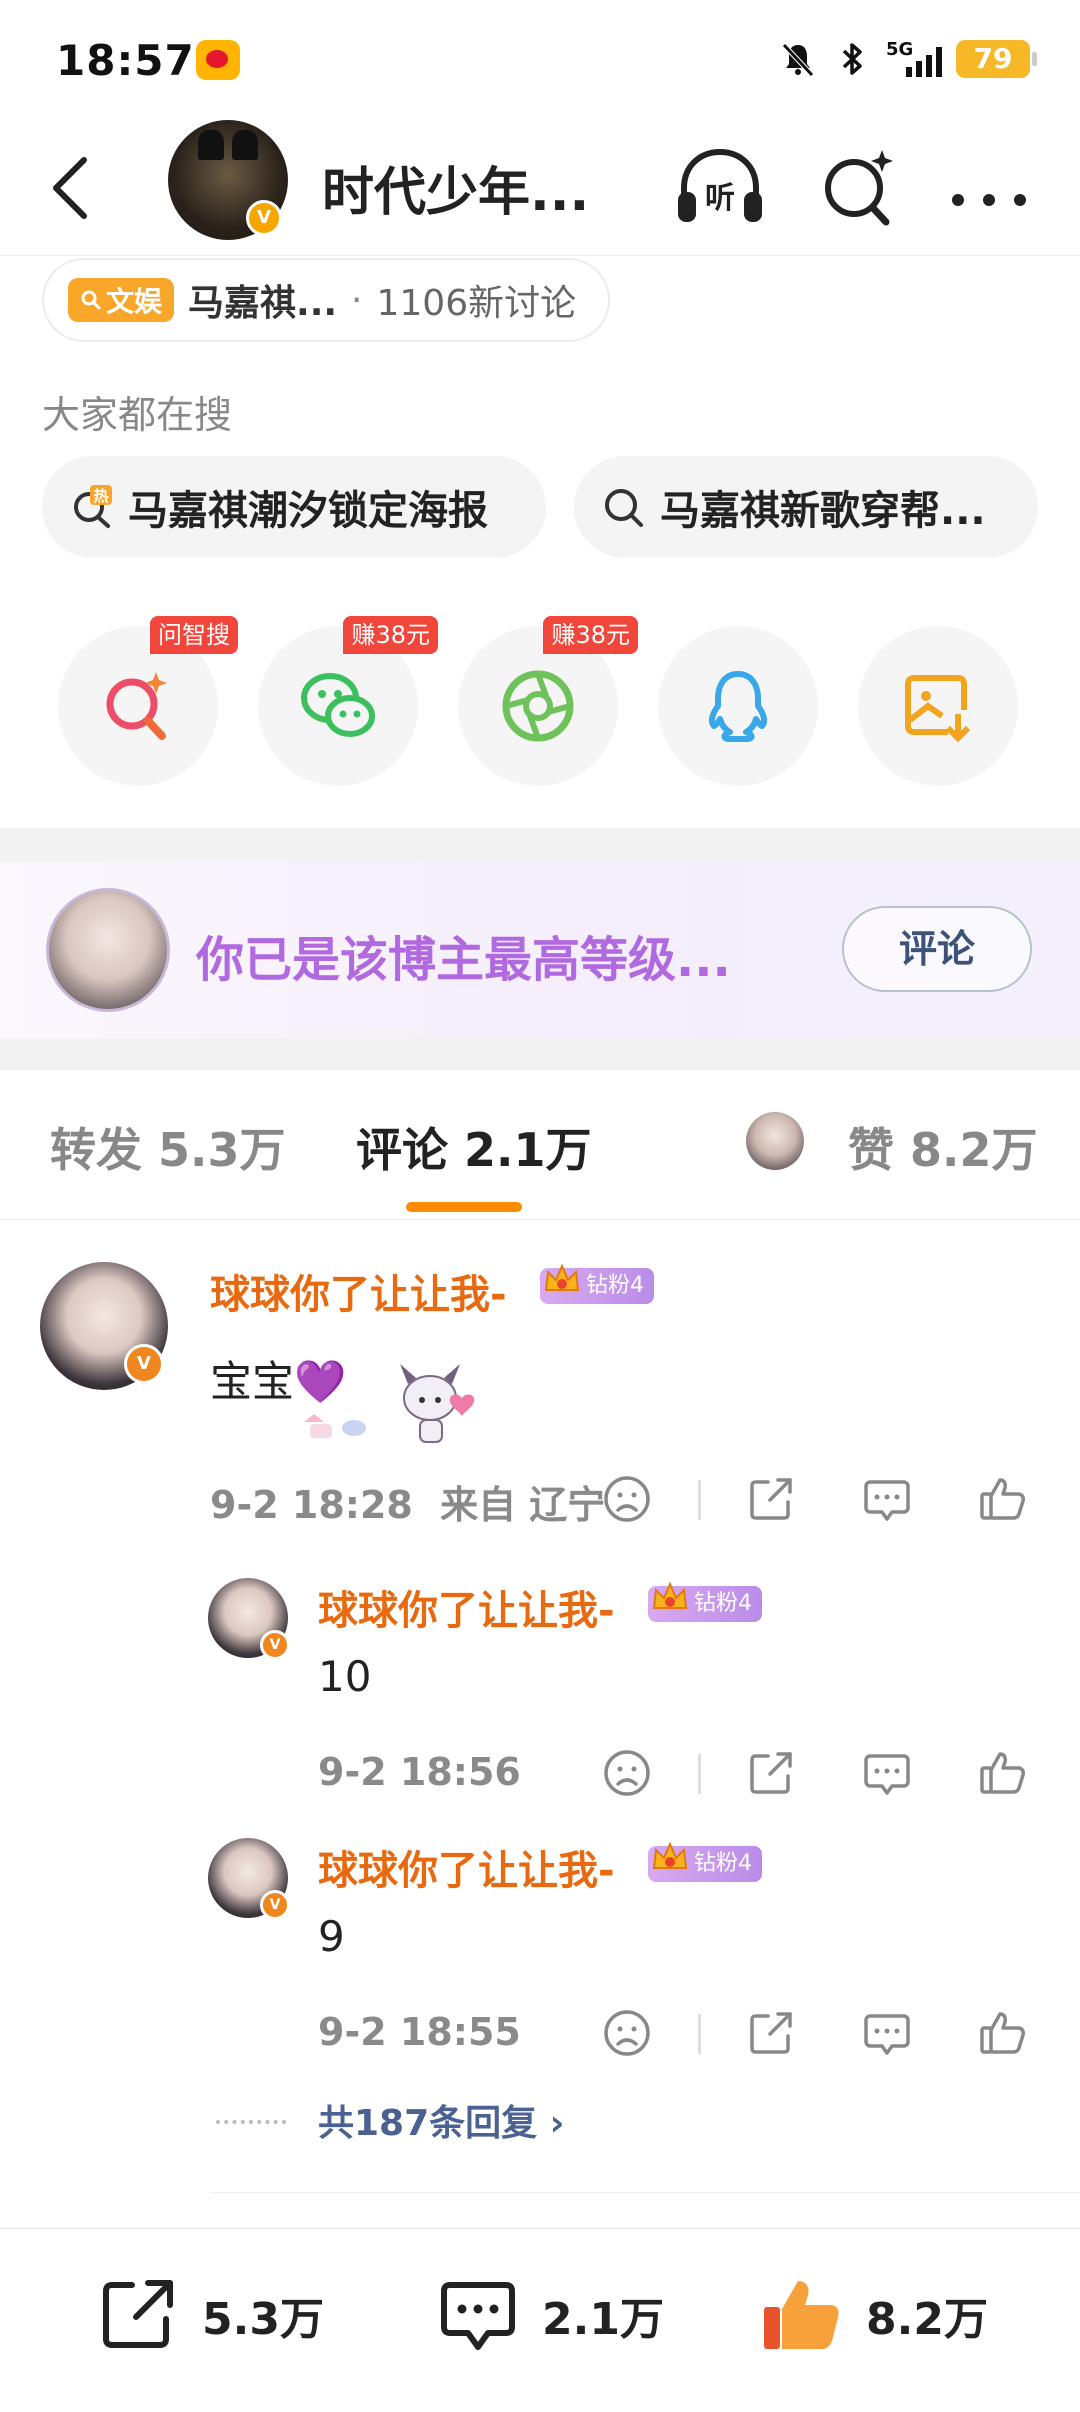  I want to click on view-more-replies-link: 共187条回复 ›, so click(441, 2120).